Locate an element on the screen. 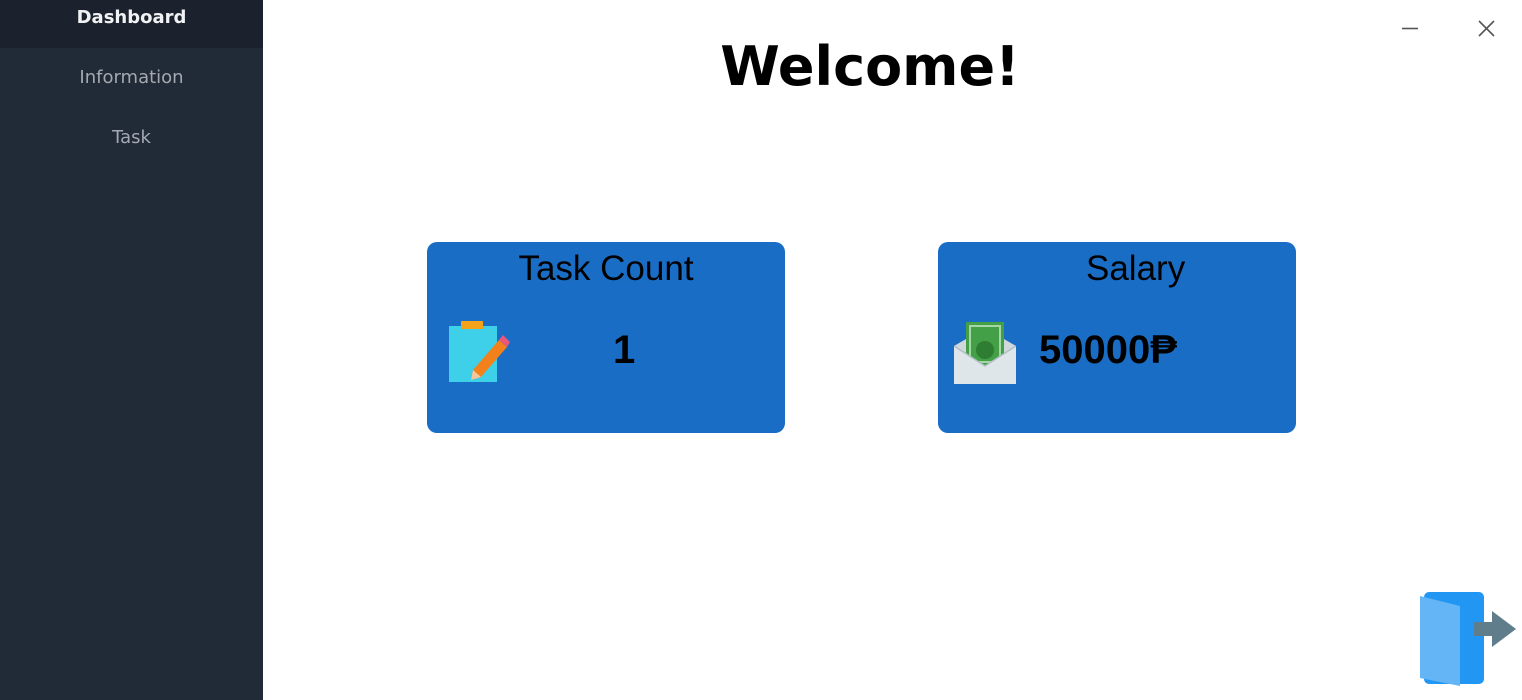 This screenshot has width=1522, height=700. money-envelope-icon is located at coordinates (985, 355).